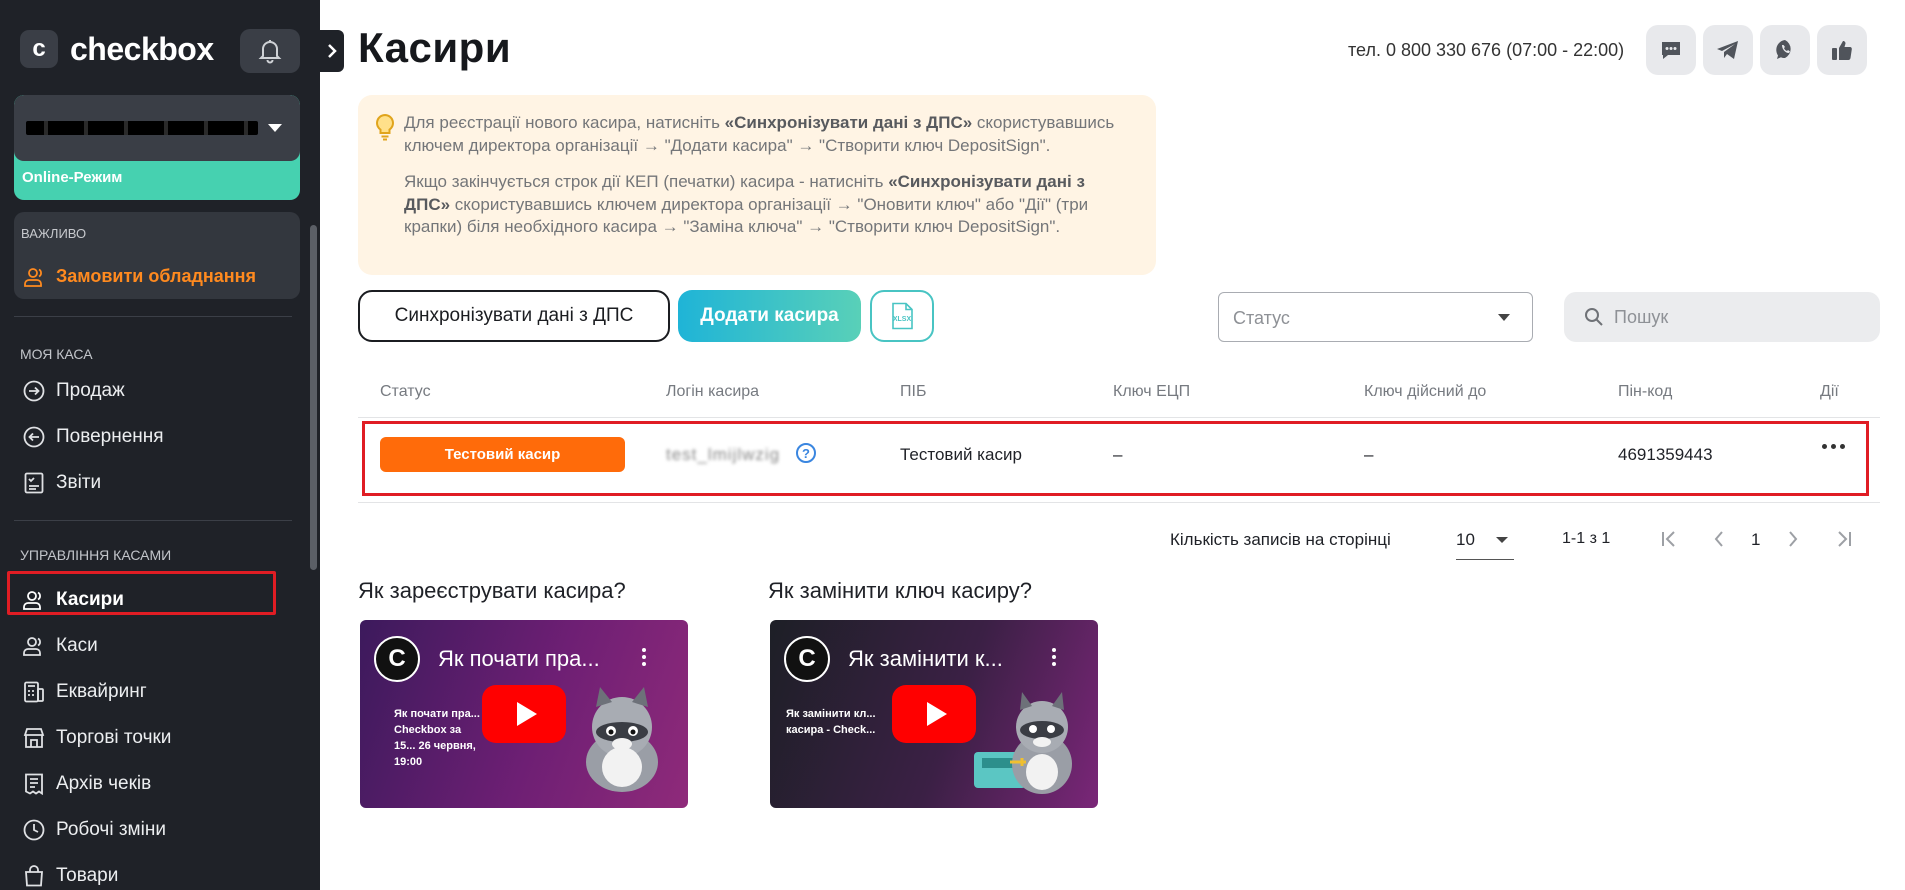 This screenshot has width=1905, height=890. What do you see at coordinates (913, 392) in the screenshot?
I see `column-header-name: ПІБ` at bounding box center [913, 392].